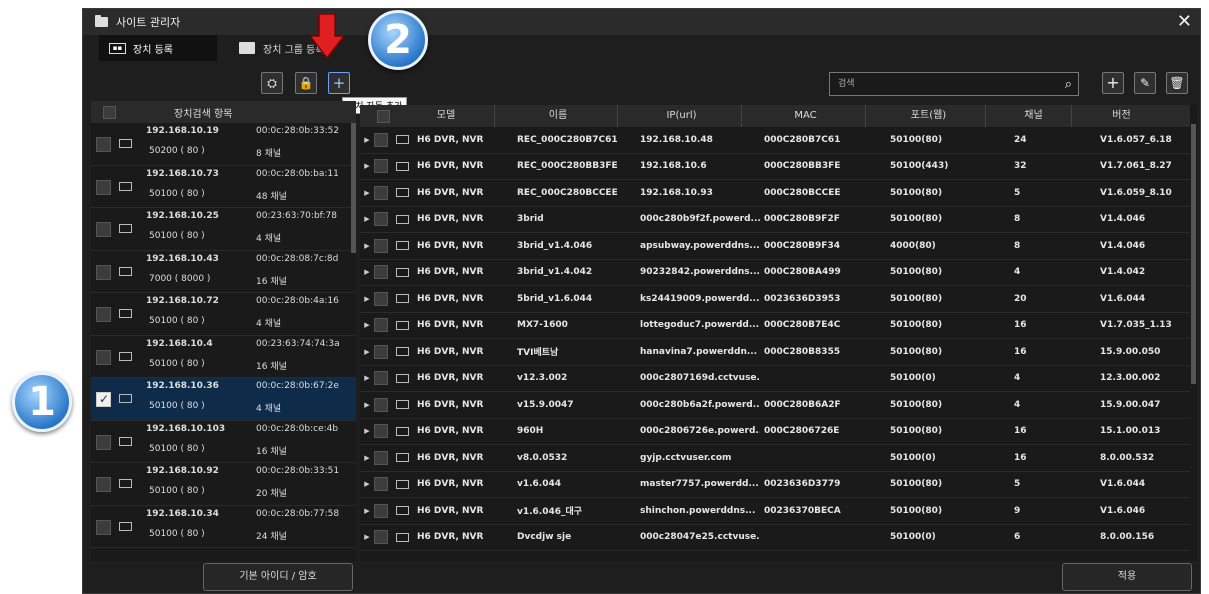 This screenshot has width=1209, height=594. I want to click on col-model: 모델, so click(446, 116).